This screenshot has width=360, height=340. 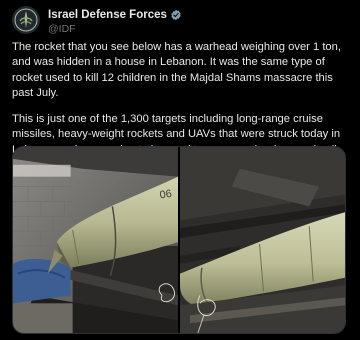 What do you see at coordinates (107, 15) in the screenshot?
I see `author-display-name: Israel Defense Forces` at bounding box center [107, 15].